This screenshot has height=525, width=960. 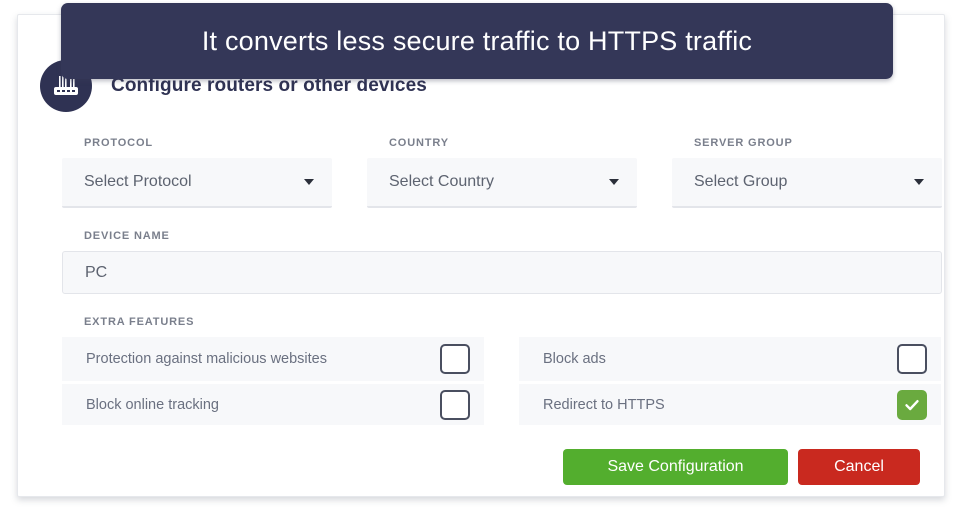 I want to click on feature-row: Redirect to HTTPS, so click(x=730, y=403).